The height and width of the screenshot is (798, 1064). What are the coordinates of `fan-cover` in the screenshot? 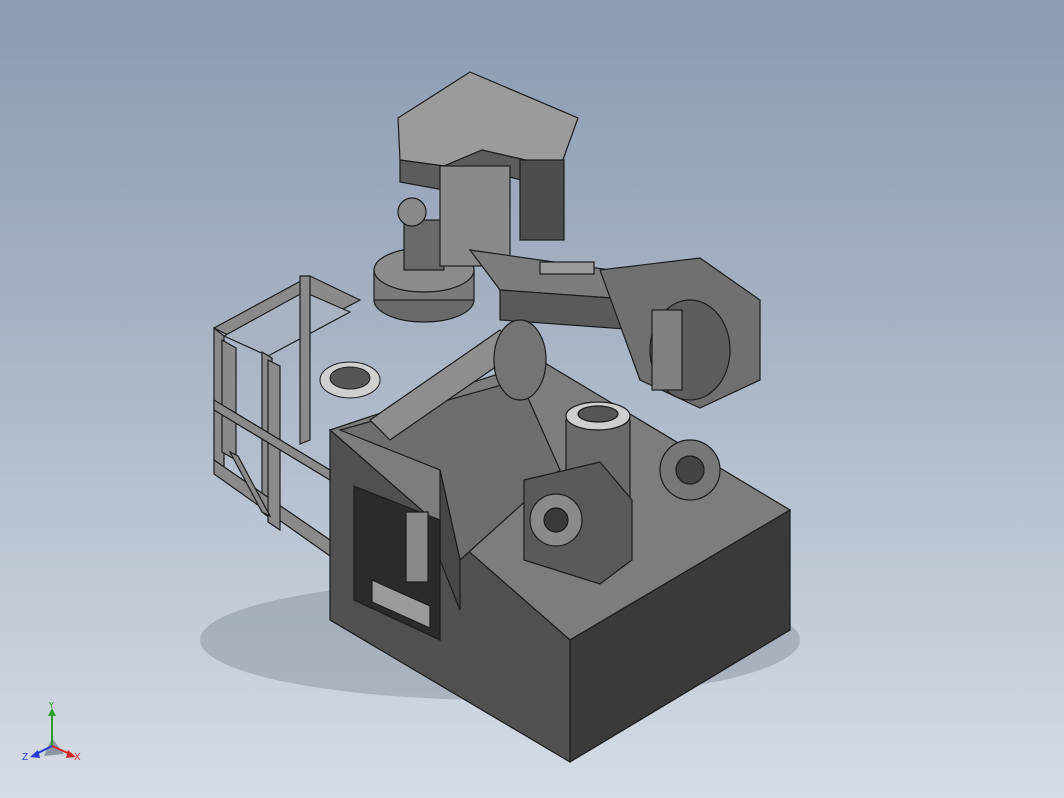 It's located at (350, 380).